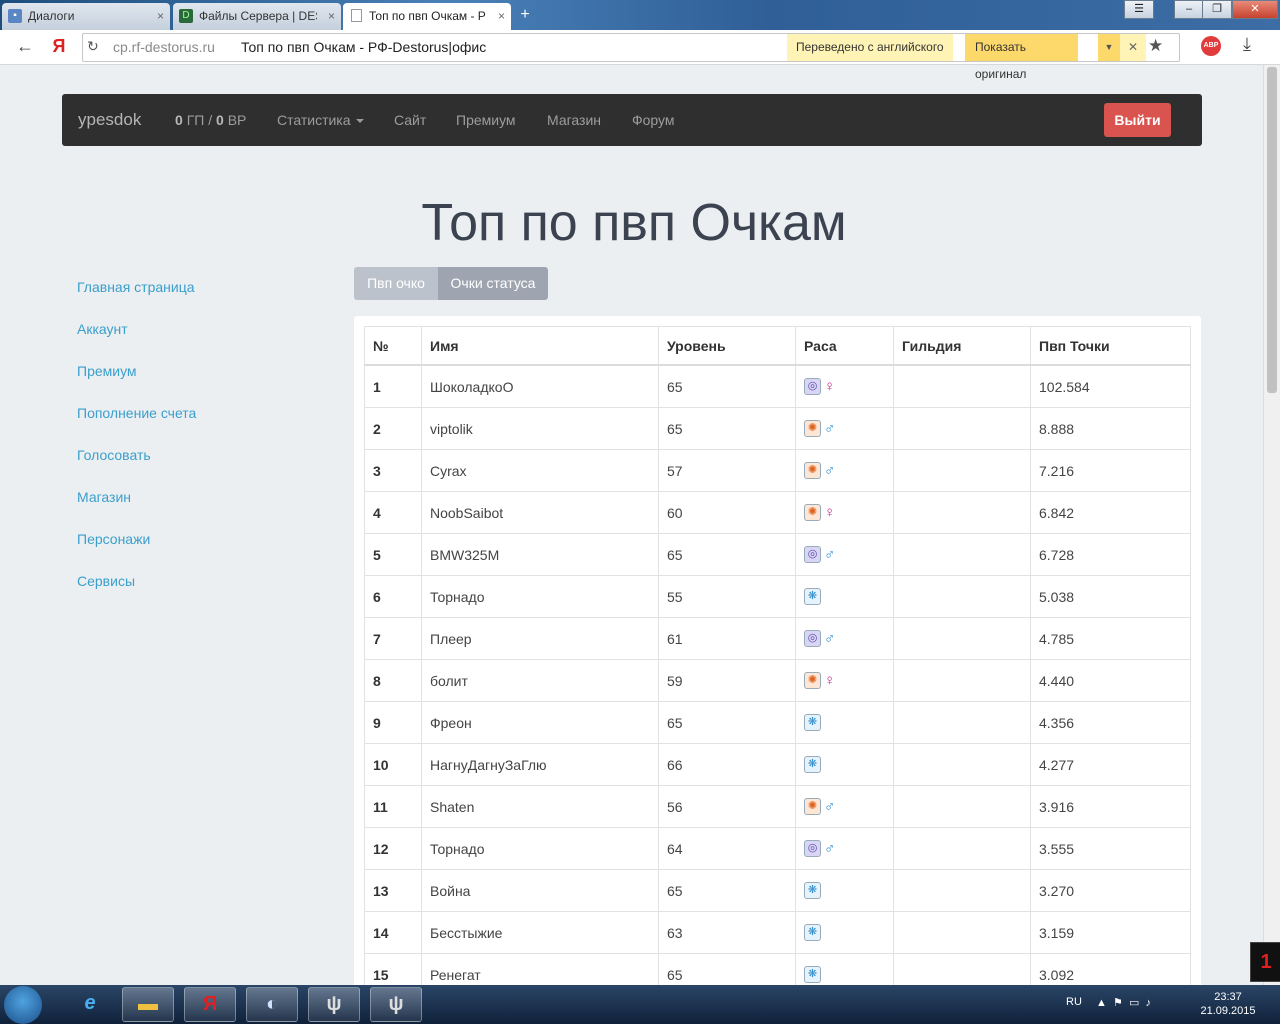 The width and height of the screenshot is (1280, 1024). Describe the element at coordinates (727, 428) in the screenshot. I see `cell-level: 65` at that location.